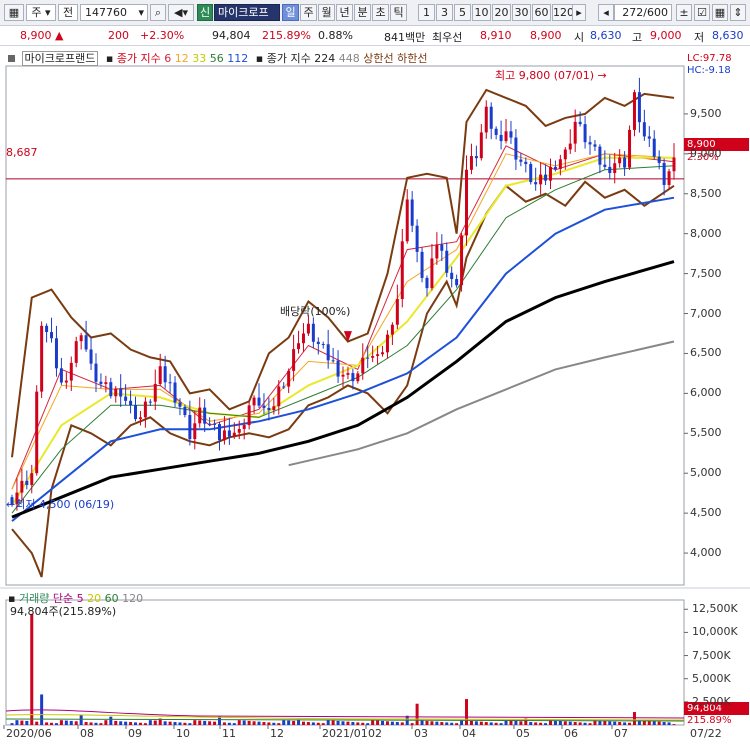  I want to click on code-value: 147760, so click(106, 12).